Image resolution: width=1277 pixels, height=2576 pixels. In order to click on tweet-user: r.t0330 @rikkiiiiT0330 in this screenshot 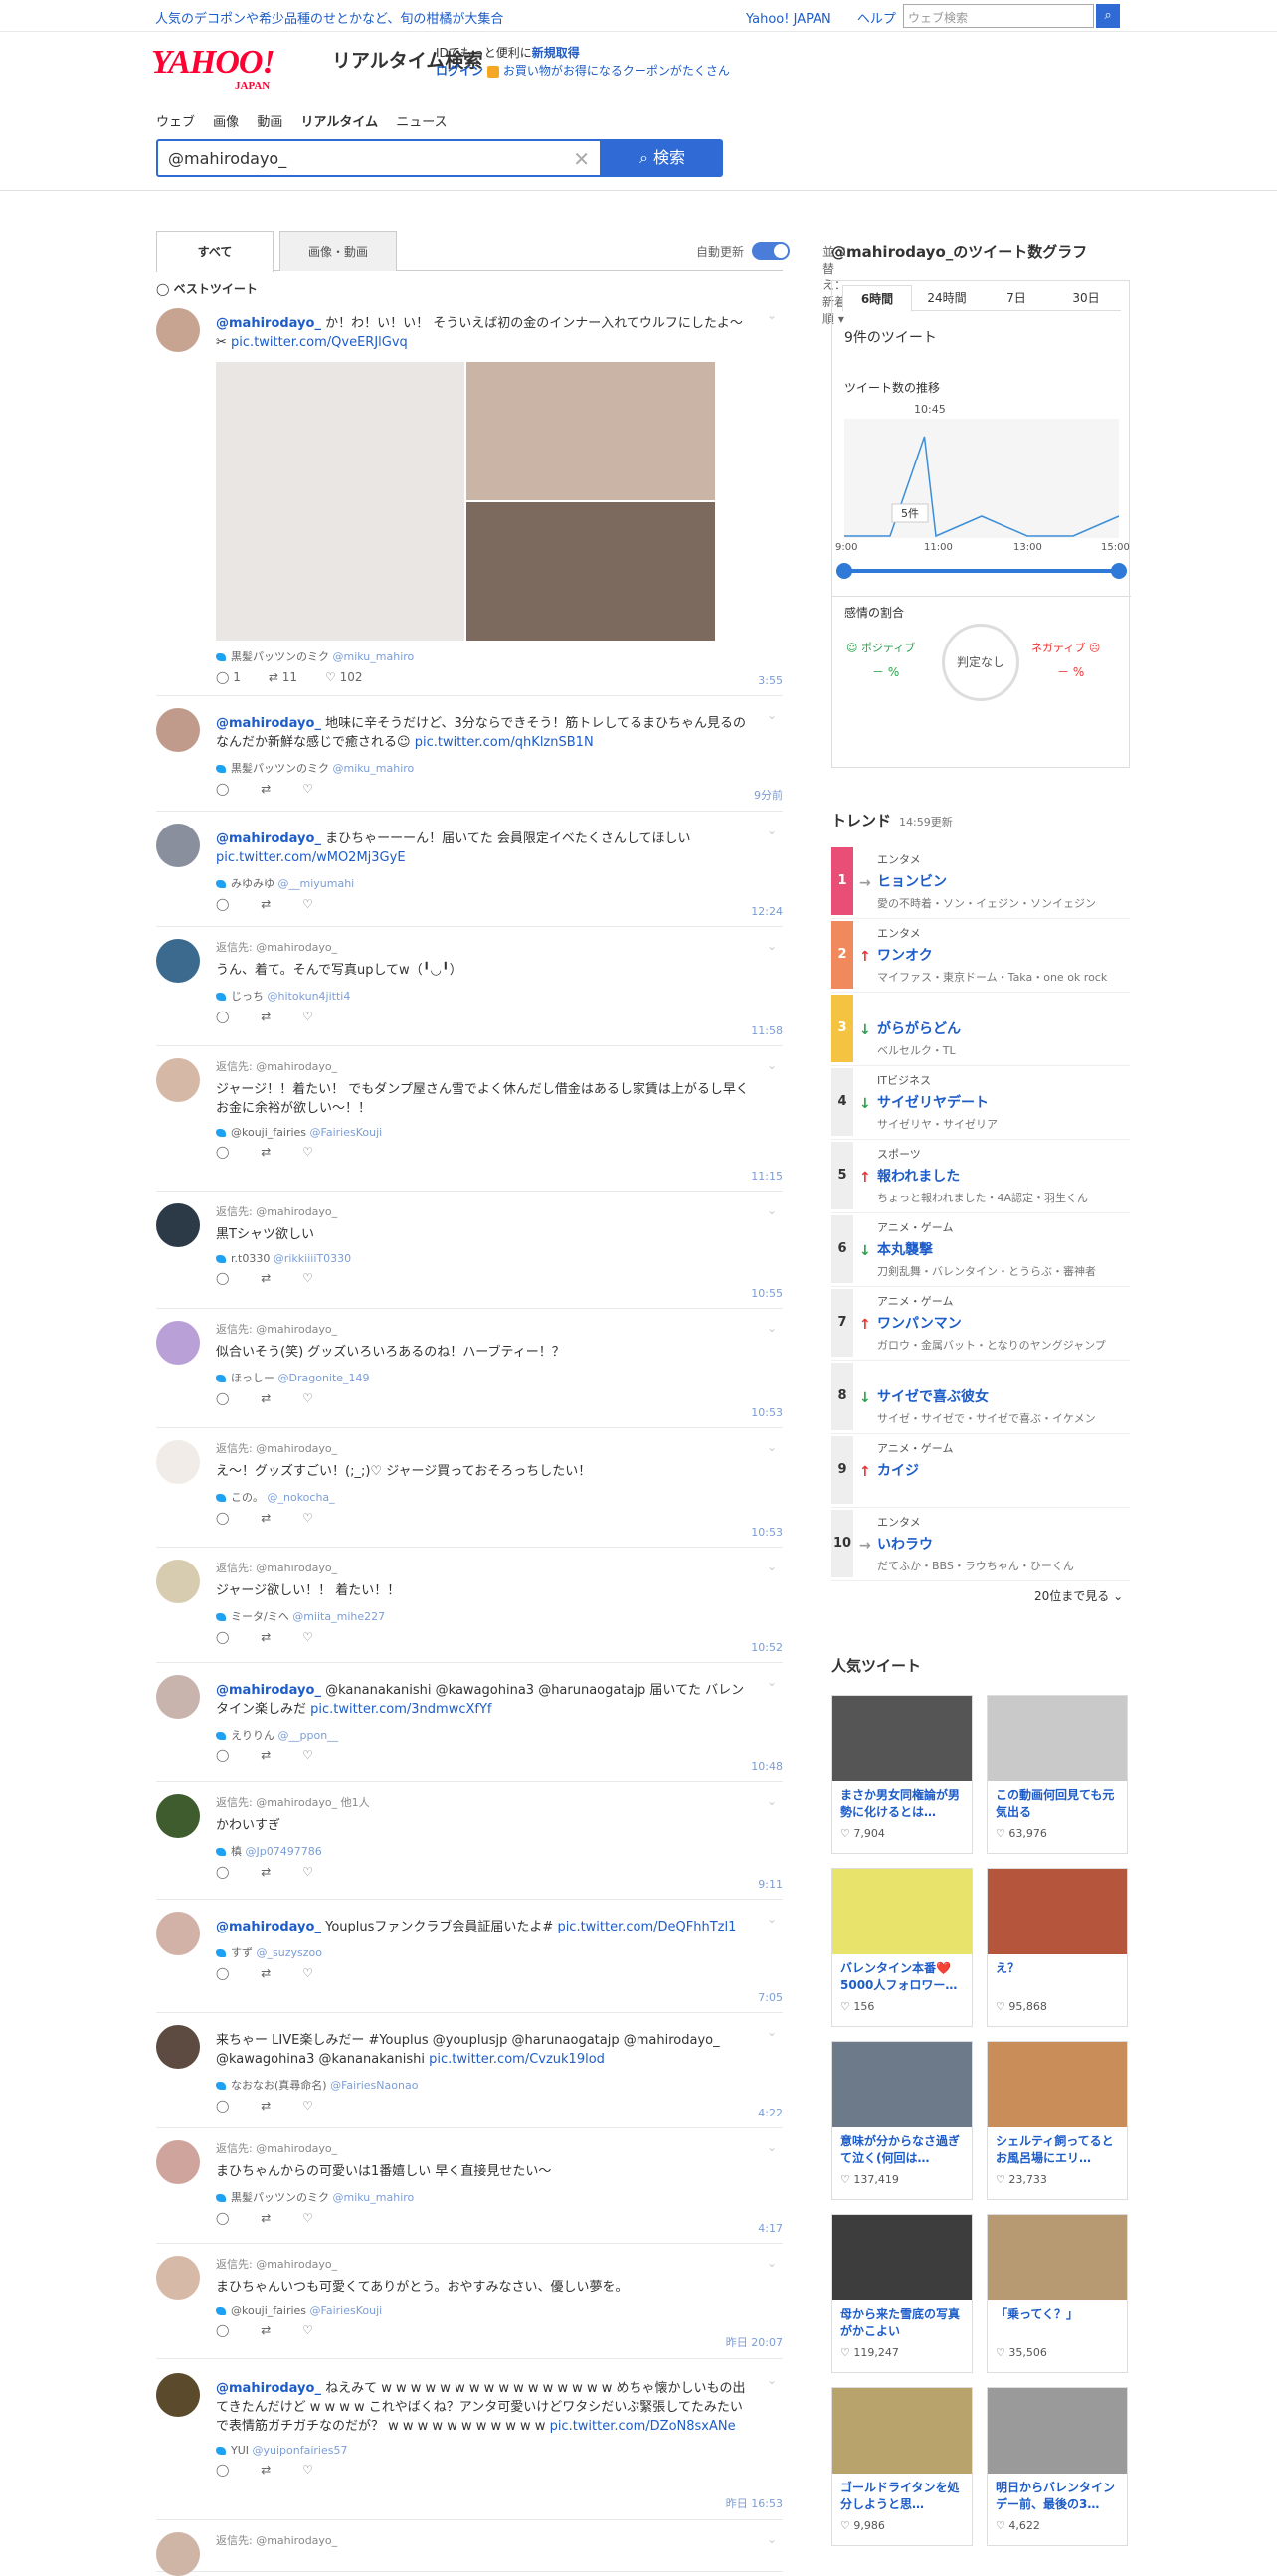, I will do `click(485, 1258)`.